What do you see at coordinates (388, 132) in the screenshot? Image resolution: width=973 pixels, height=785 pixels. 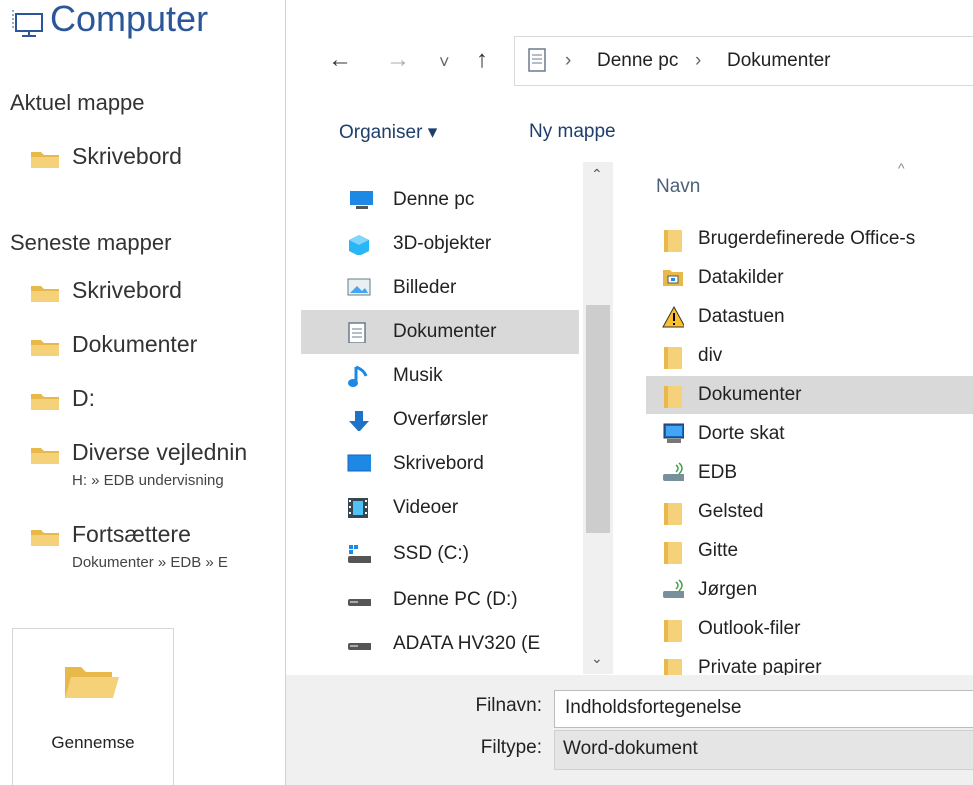 I see `organize-button: Organiser ▾` at bounding box center [388, 132].